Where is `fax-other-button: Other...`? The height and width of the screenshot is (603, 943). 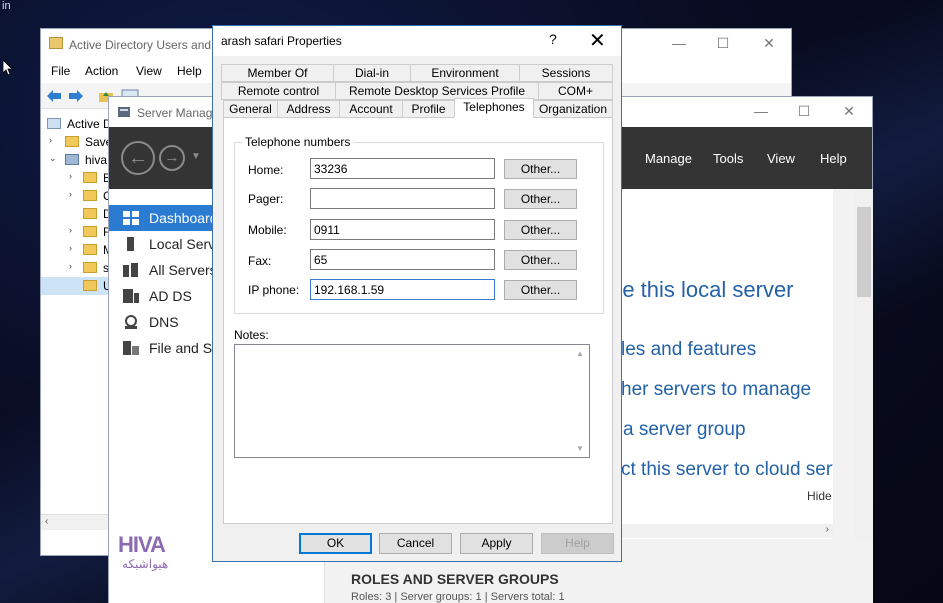
fax-other-button: Other... is located at coordinates (540, 260).